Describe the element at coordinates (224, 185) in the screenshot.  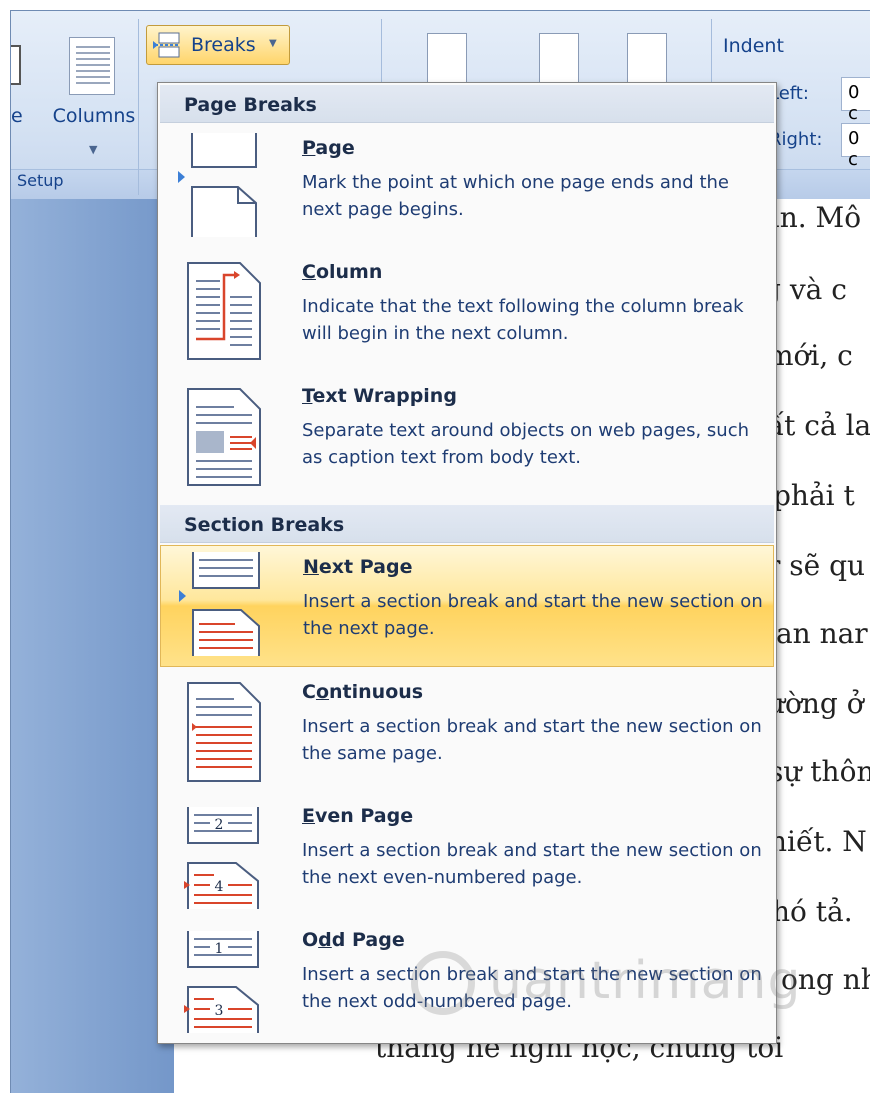
I see `page-break-icon` at that location.